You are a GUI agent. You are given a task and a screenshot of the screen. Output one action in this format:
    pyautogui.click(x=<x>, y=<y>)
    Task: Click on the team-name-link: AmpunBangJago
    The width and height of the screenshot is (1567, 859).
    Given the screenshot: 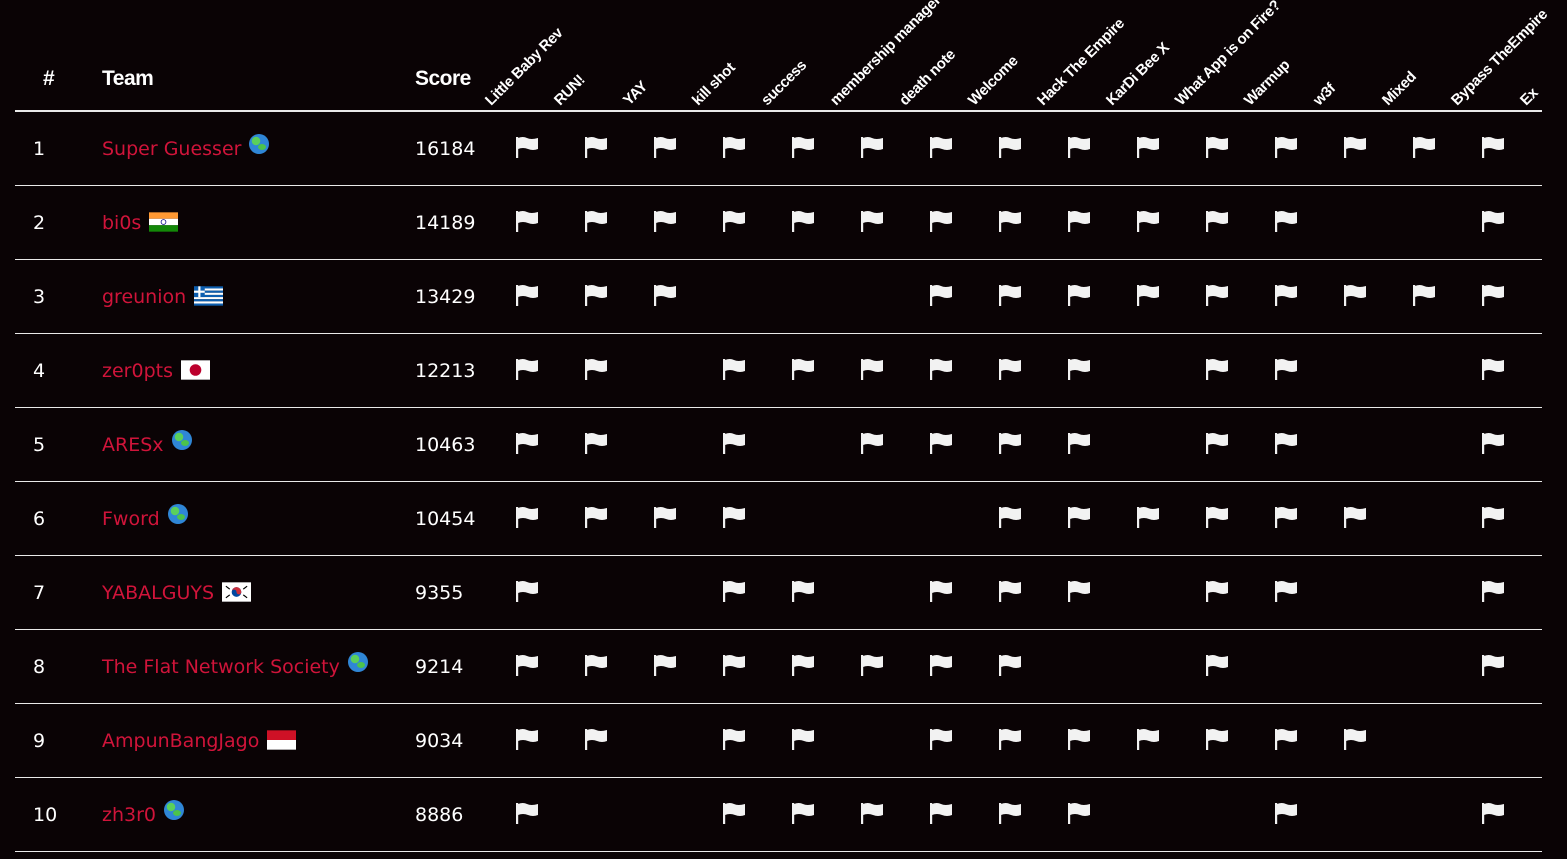 What is the action you would take?
    pyautogui.click(x=180, y=741)
    